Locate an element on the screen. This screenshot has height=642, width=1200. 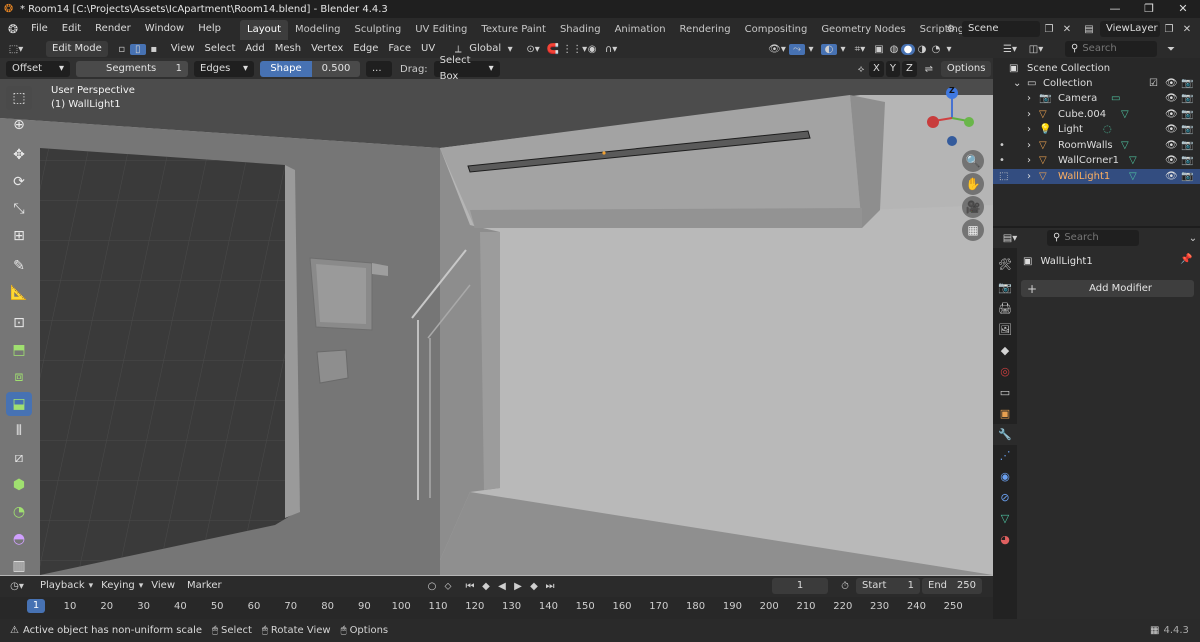
spin-icon: ◔ is located at coordinates (19, 512).